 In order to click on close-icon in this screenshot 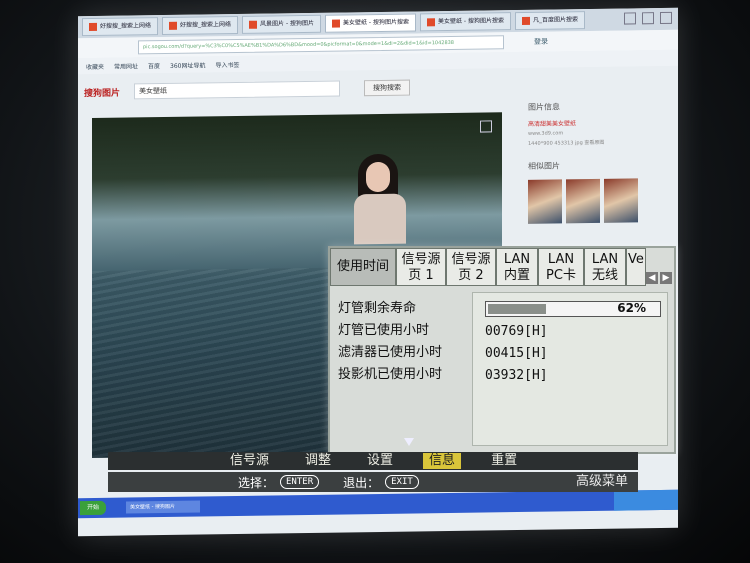, I will do `click(666, 18)`.